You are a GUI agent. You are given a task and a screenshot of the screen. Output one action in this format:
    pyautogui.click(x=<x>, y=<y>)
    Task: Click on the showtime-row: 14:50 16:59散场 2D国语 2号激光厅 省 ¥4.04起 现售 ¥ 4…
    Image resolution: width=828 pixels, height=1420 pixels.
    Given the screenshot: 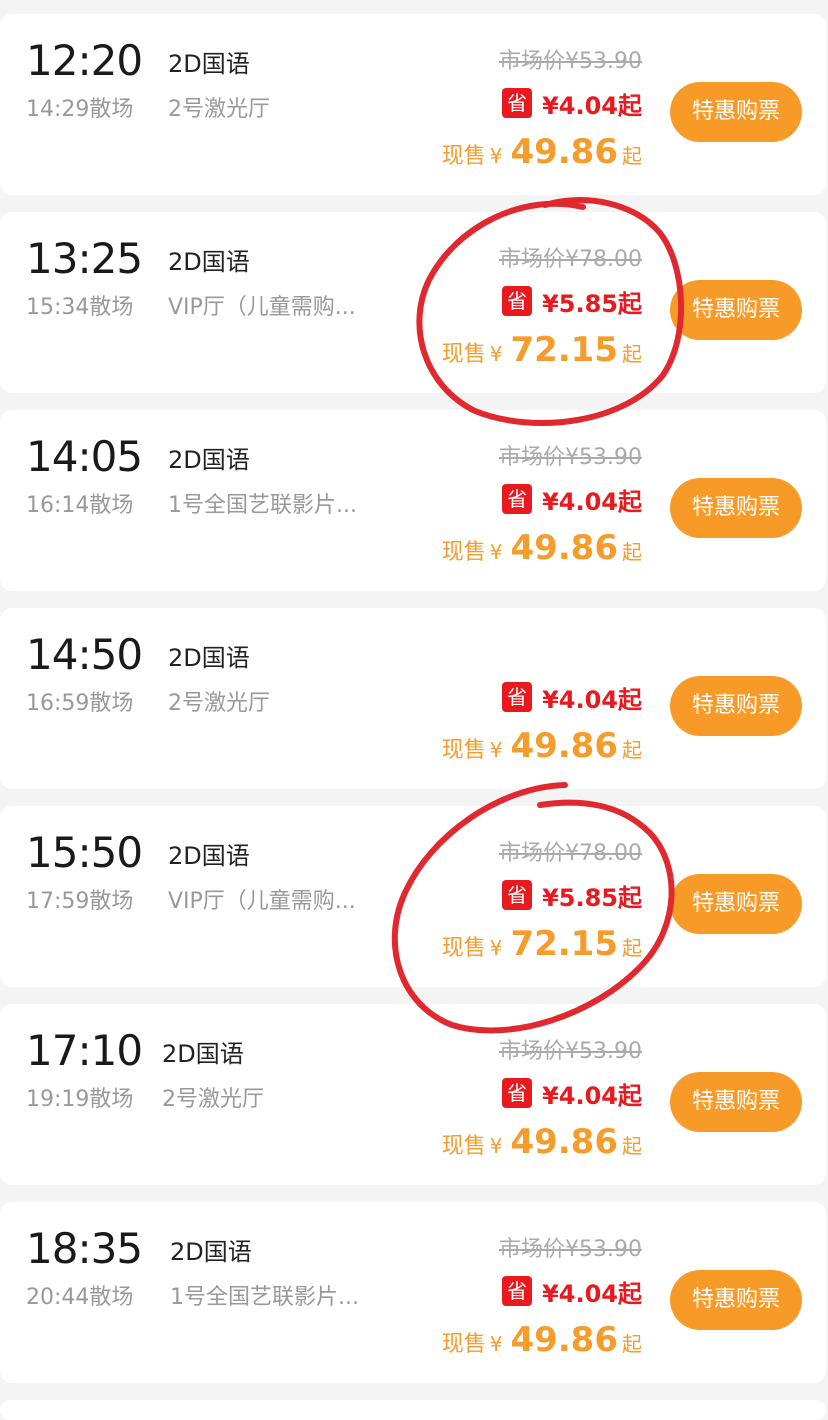 What is the action you would take?
    pyautogui.click(x=413, y=698)
    